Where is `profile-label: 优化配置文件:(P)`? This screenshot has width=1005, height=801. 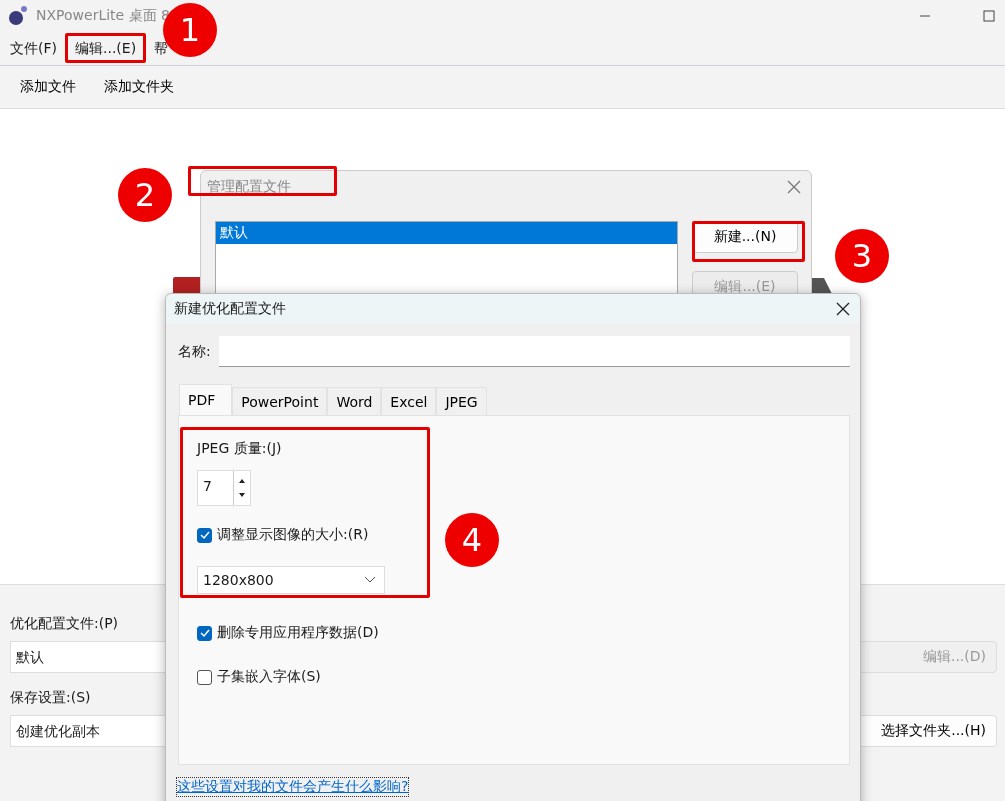 profile-label: 优化配置文件:(P) is located at coordinates (64, 624).